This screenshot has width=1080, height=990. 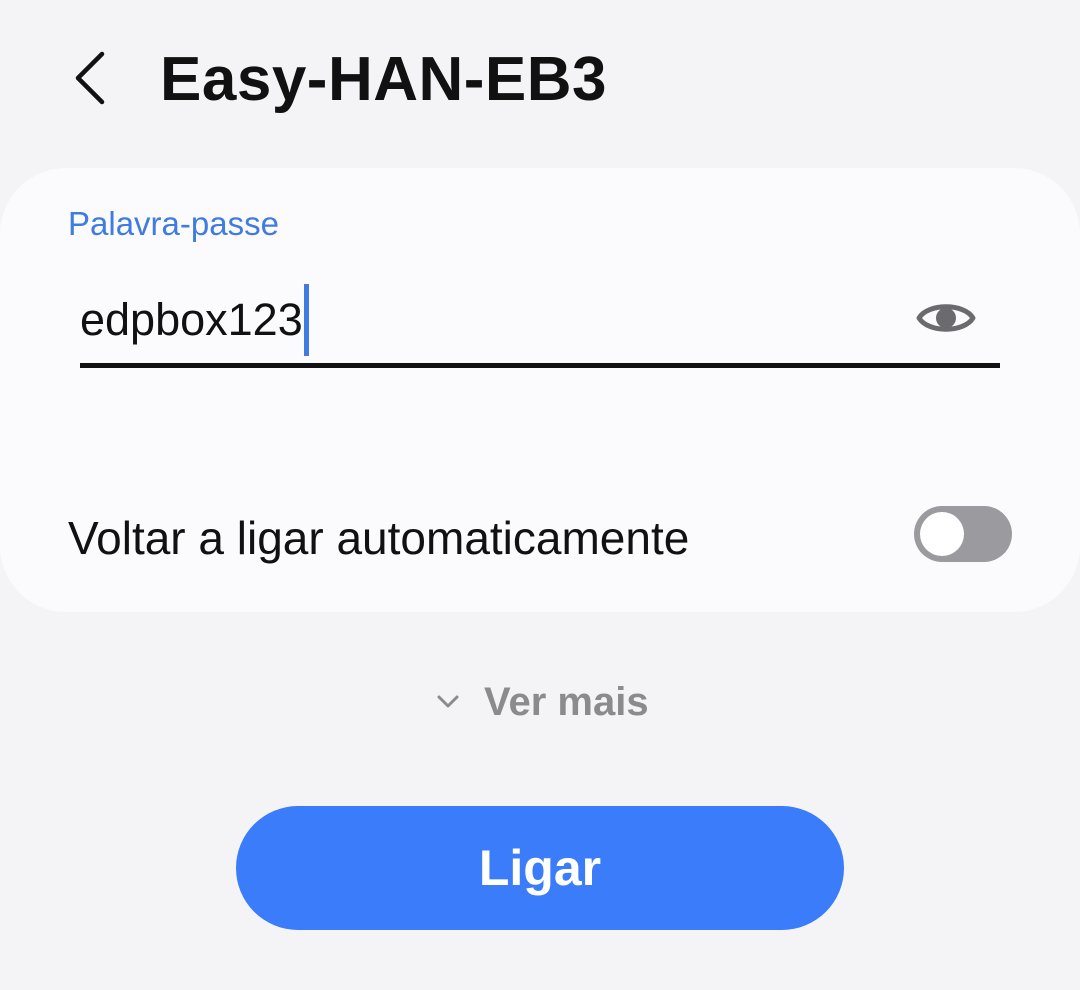 What do you see at coordinates (566, 702) in the screenshot?
I see `see-more-label: Ver mais` at bounding box center [566, 702].